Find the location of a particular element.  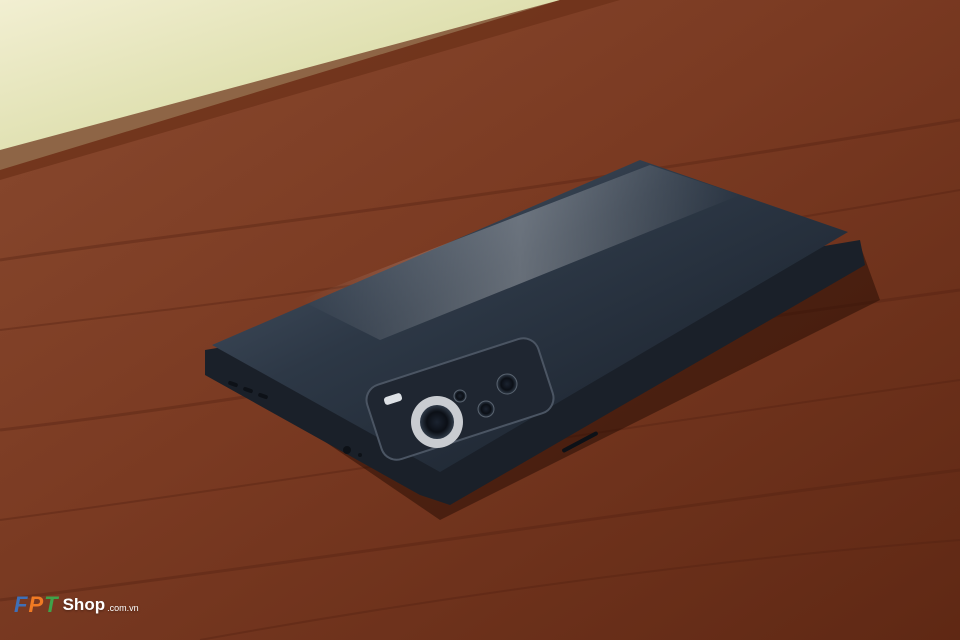

logo-letter-t: T is located at coordinates (51, 604).